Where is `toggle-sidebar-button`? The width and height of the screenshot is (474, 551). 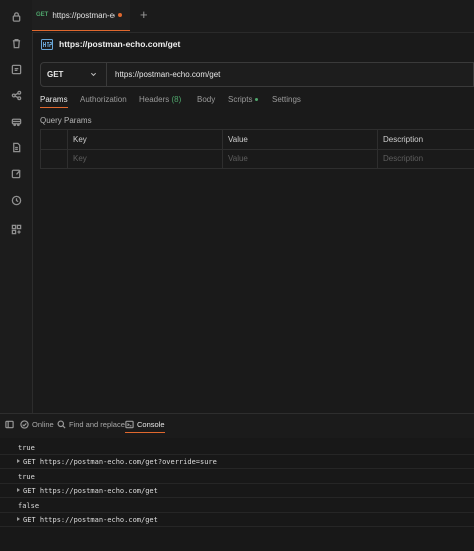
toggle-sidebar-button is located at coordinates (11, 424).